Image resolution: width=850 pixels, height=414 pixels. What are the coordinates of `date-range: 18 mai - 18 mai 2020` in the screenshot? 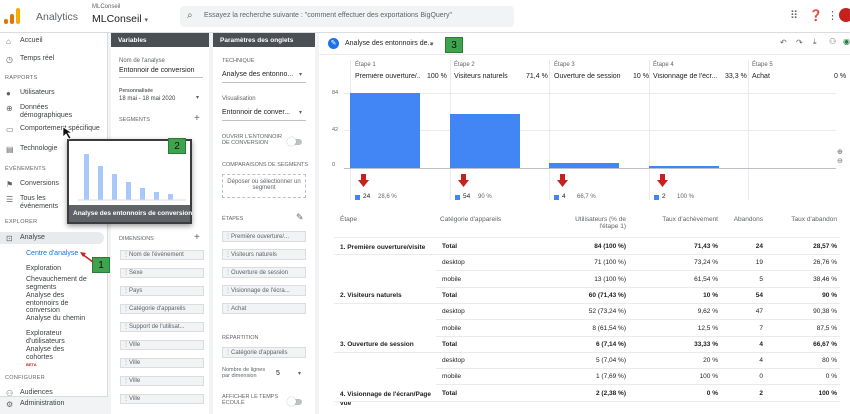 It's located at (147, 99).